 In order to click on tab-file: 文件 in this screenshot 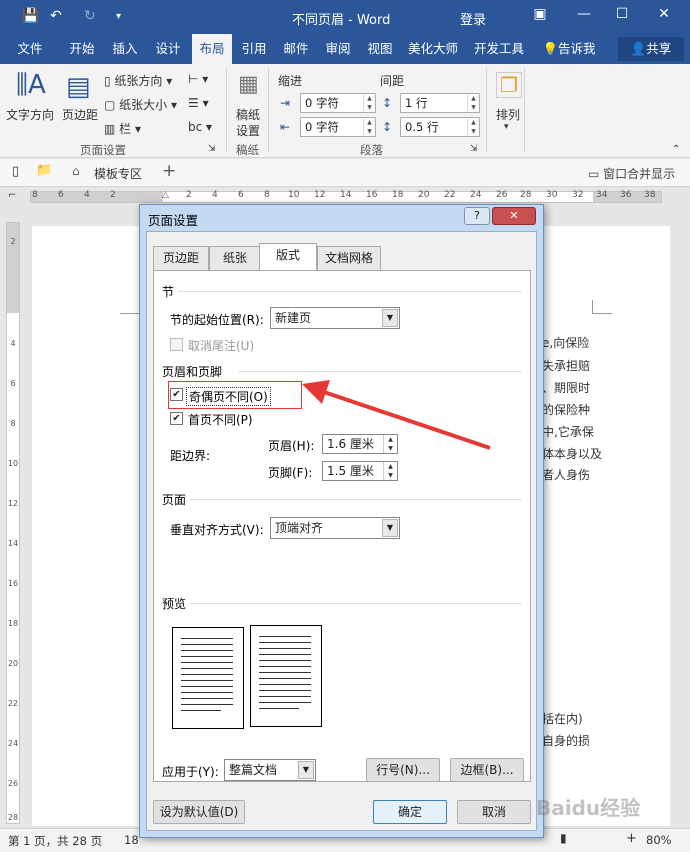, I will do `click(30, 49)`.